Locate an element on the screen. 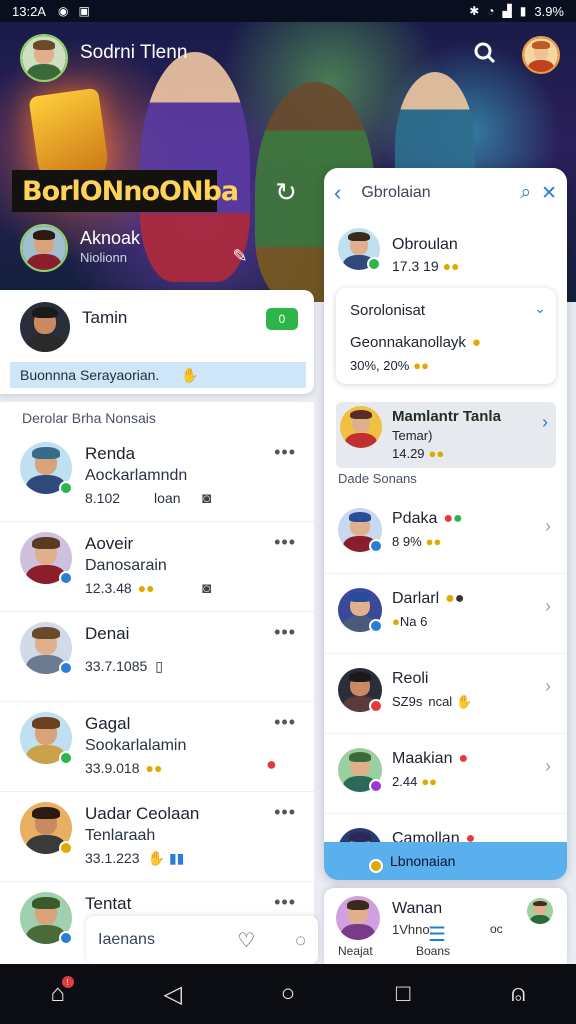  recents-icon: □ is located at coordinates (403, 994).